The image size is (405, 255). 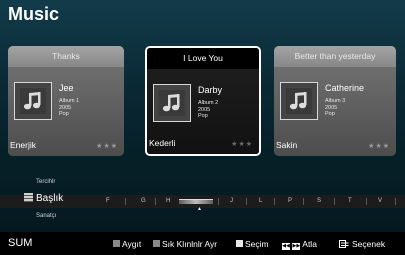 I want to click on track-card-body: Darby Album 2 2005 Pop Kederli ★★★, so click(x=203, y=111).